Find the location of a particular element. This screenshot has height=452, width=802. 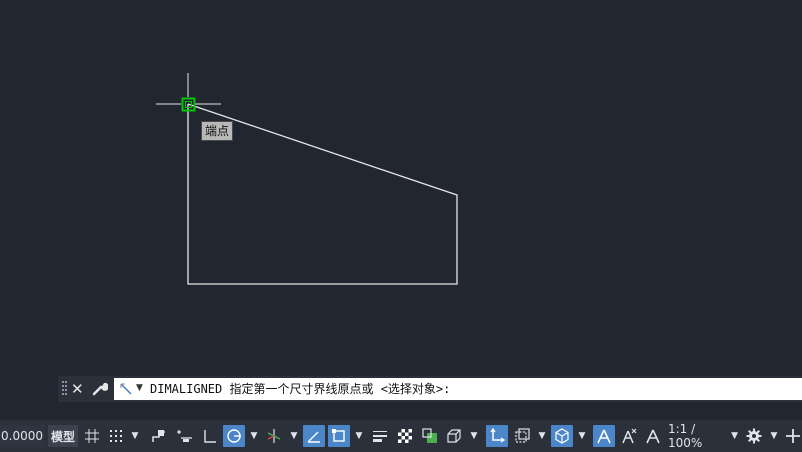

polar-tracking-icon is located at coordinates (234, 436).